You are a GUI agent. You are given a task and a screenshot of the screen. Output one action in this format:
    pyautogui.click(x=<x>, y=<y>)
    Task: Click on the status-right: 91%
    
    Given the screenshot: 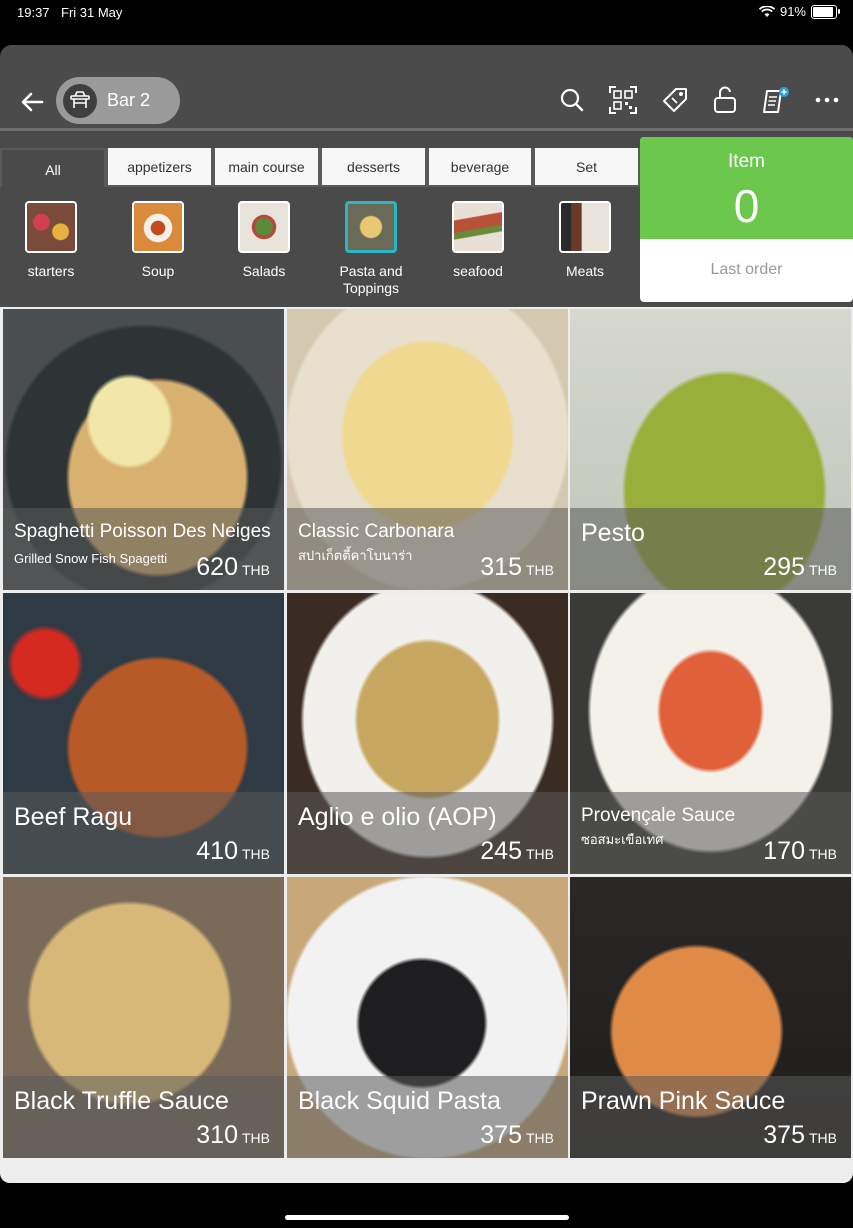 What is the action you would take?
    pyautogui.click(x=799, y=11)
    